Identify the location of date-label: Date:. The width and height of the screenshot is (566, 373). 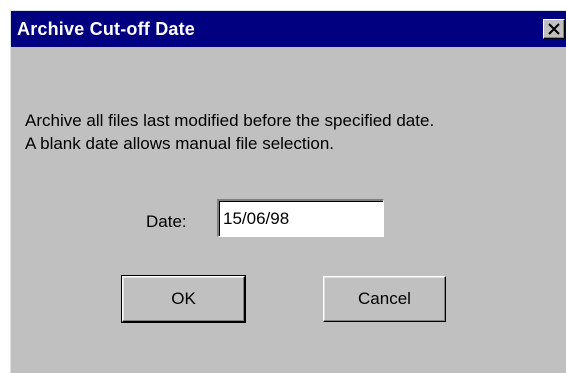
(166, 221).